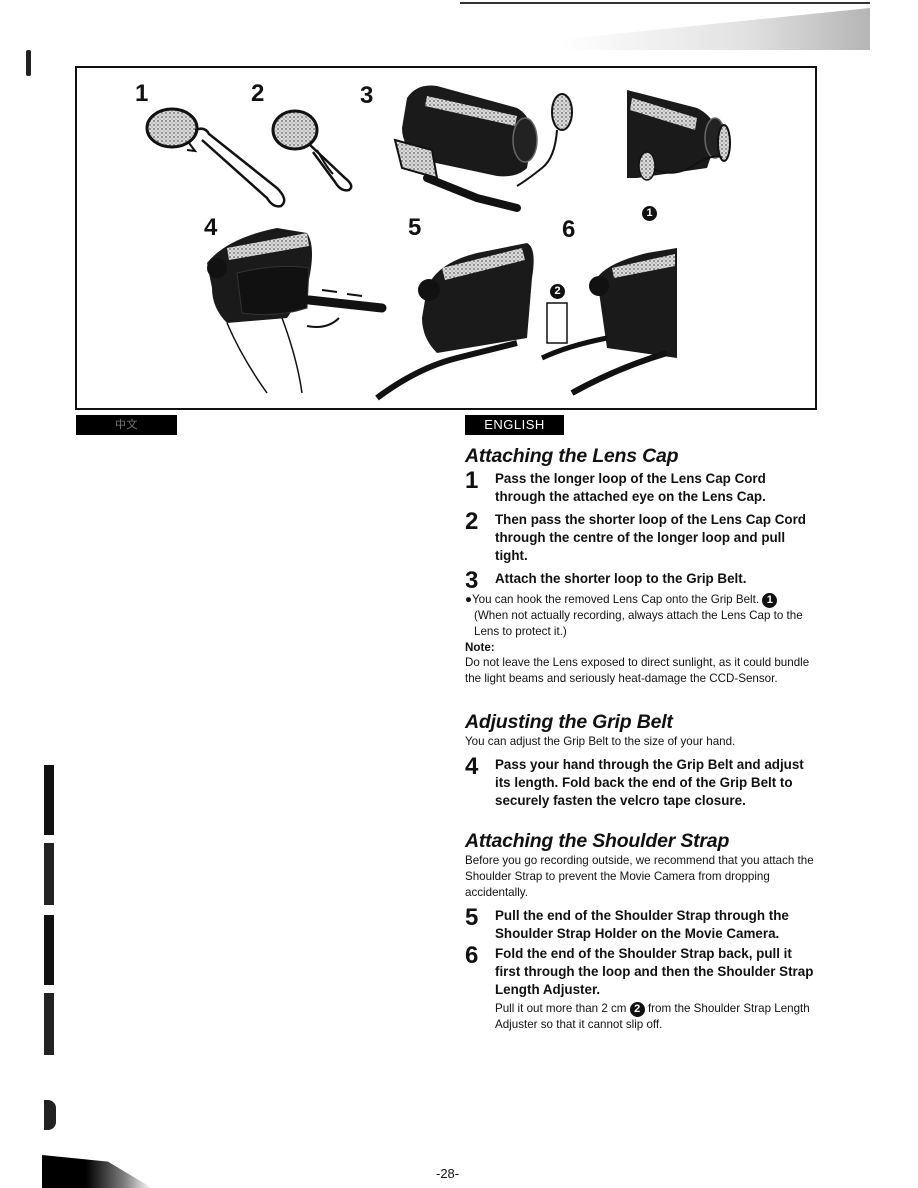 The height and width of the screenshot is (1188, 918). What do you see at coordinates (472, 580) in the screenshot?
I see `step-number: 3` at bounding box center [472, 580].